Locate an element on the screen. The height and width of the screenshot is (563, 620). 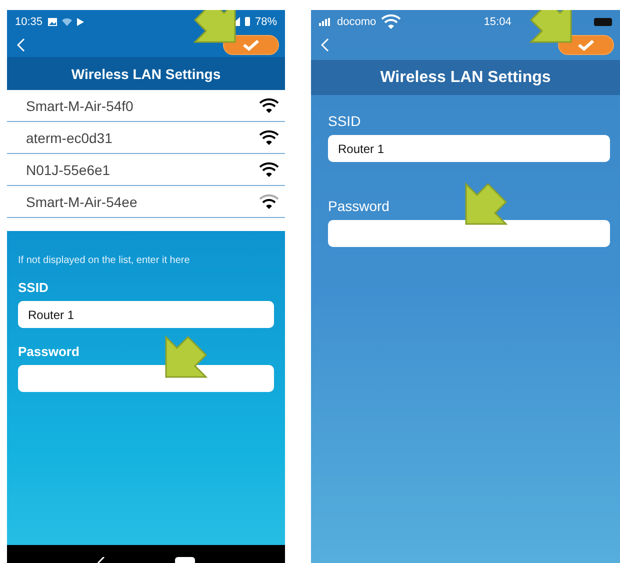
carrier-name: docomo is located at coordinates (356, 22).